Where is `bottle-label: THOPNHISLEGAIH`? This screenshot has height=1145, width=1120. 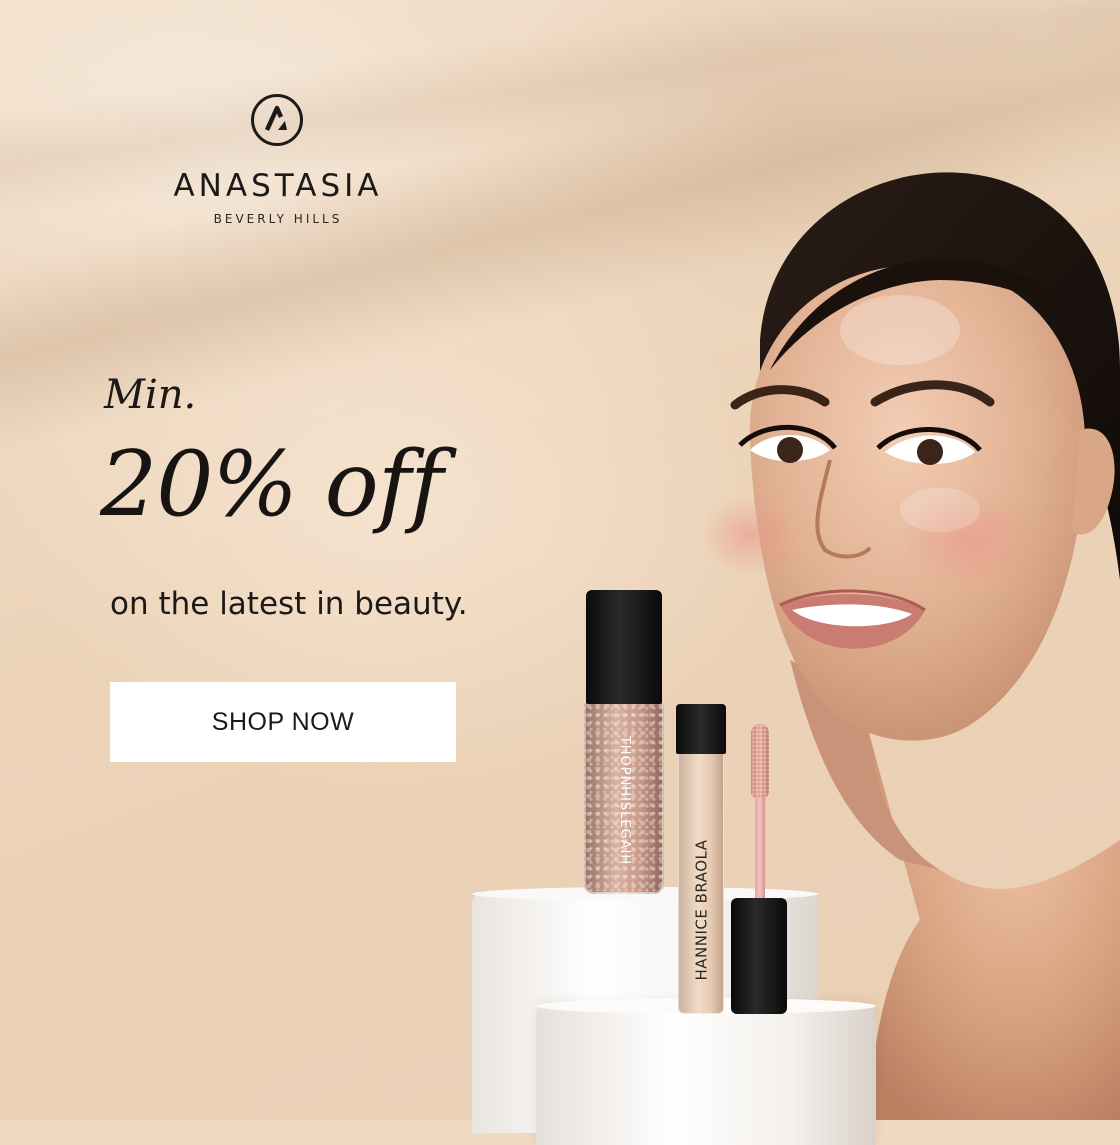 bottle-label: THOPNHISLEGAIH is located at coordinates (625, 800).